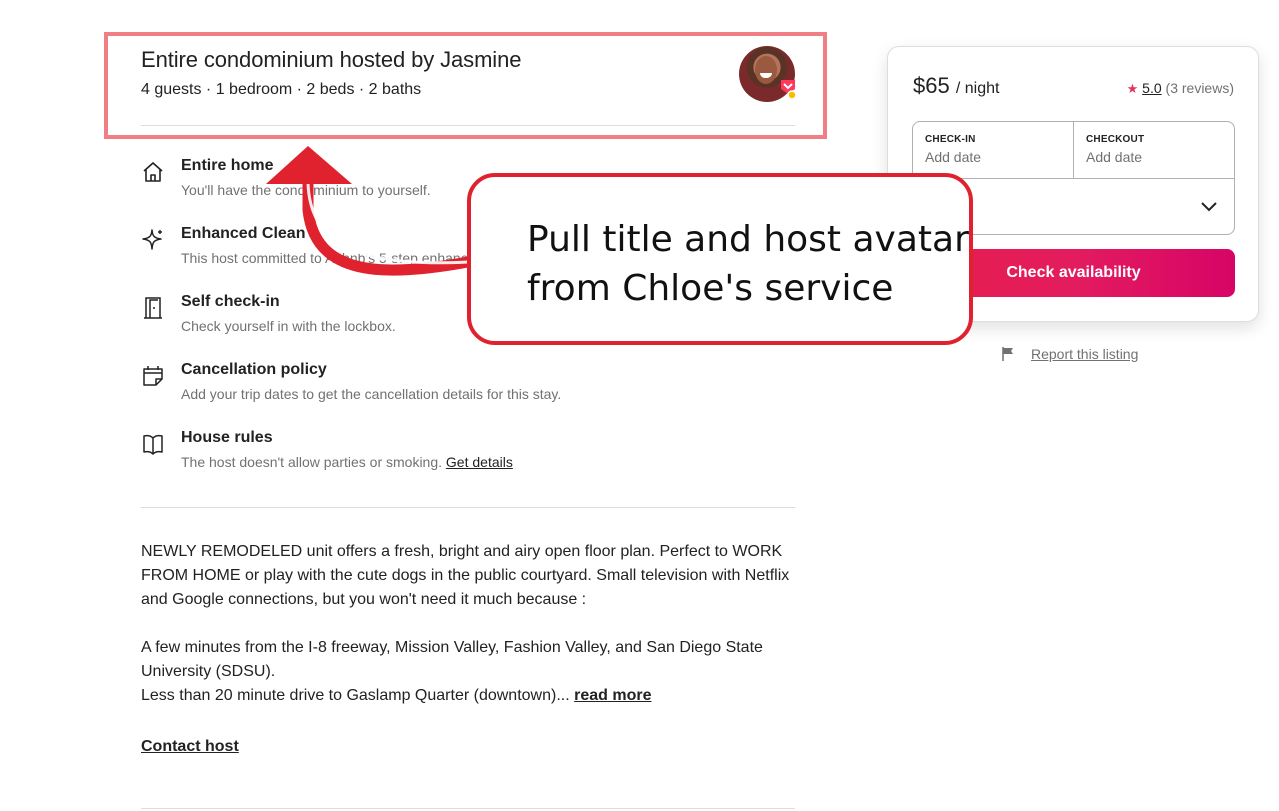  What do you see at coordinates (953, 157) in the screenshot?
I see `checkin-value: Add date` at bounding box center [953, 157].